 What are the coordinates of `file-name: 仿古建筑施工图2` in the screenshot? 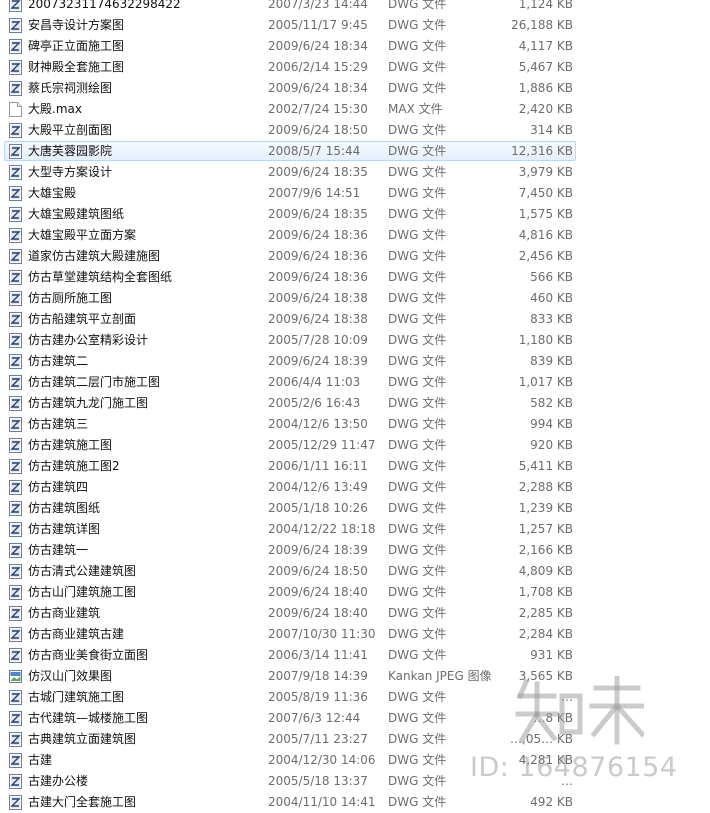 It's located at (74, 466).